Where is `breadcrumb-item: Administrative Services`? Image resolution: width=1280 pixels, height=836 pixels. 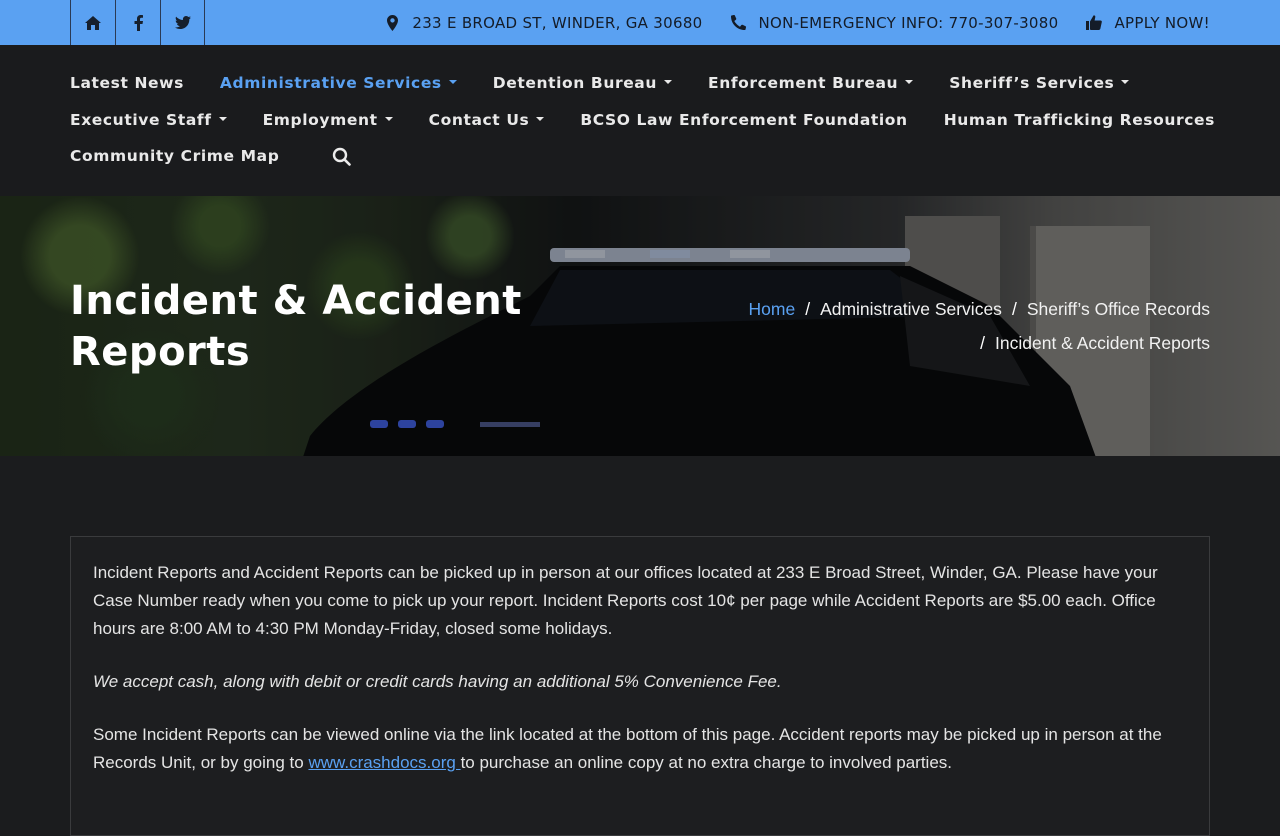
breadcrumb-item: Administrative Services is located at coordinates (911, 309).